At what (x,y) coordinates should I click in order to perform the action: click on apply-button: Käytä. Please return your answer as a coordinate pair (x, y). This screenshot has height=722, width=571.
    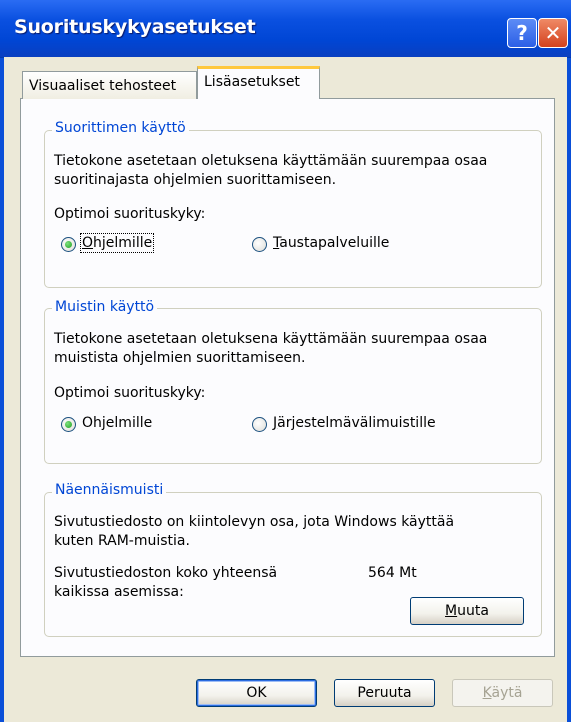
    Looking at the image, I should click on (502, 693).